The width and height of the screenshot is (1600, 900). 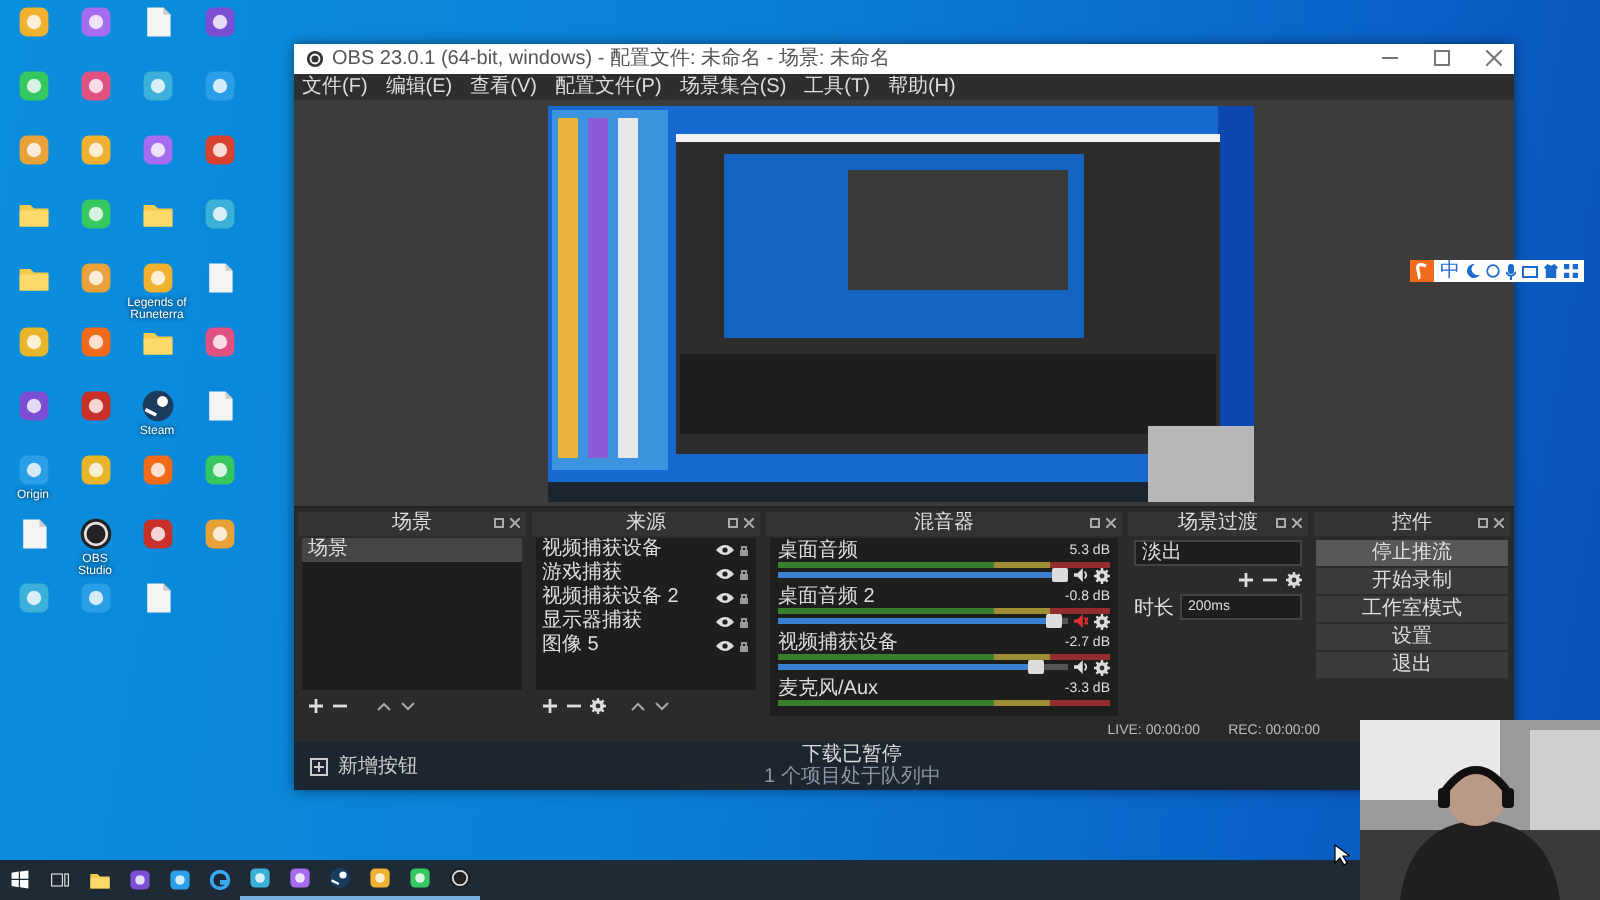 What do you see at coordinates (1412, 608) in the screenshot?
I see `control-button: 工作室模式` at bounding box center [1412, 608].